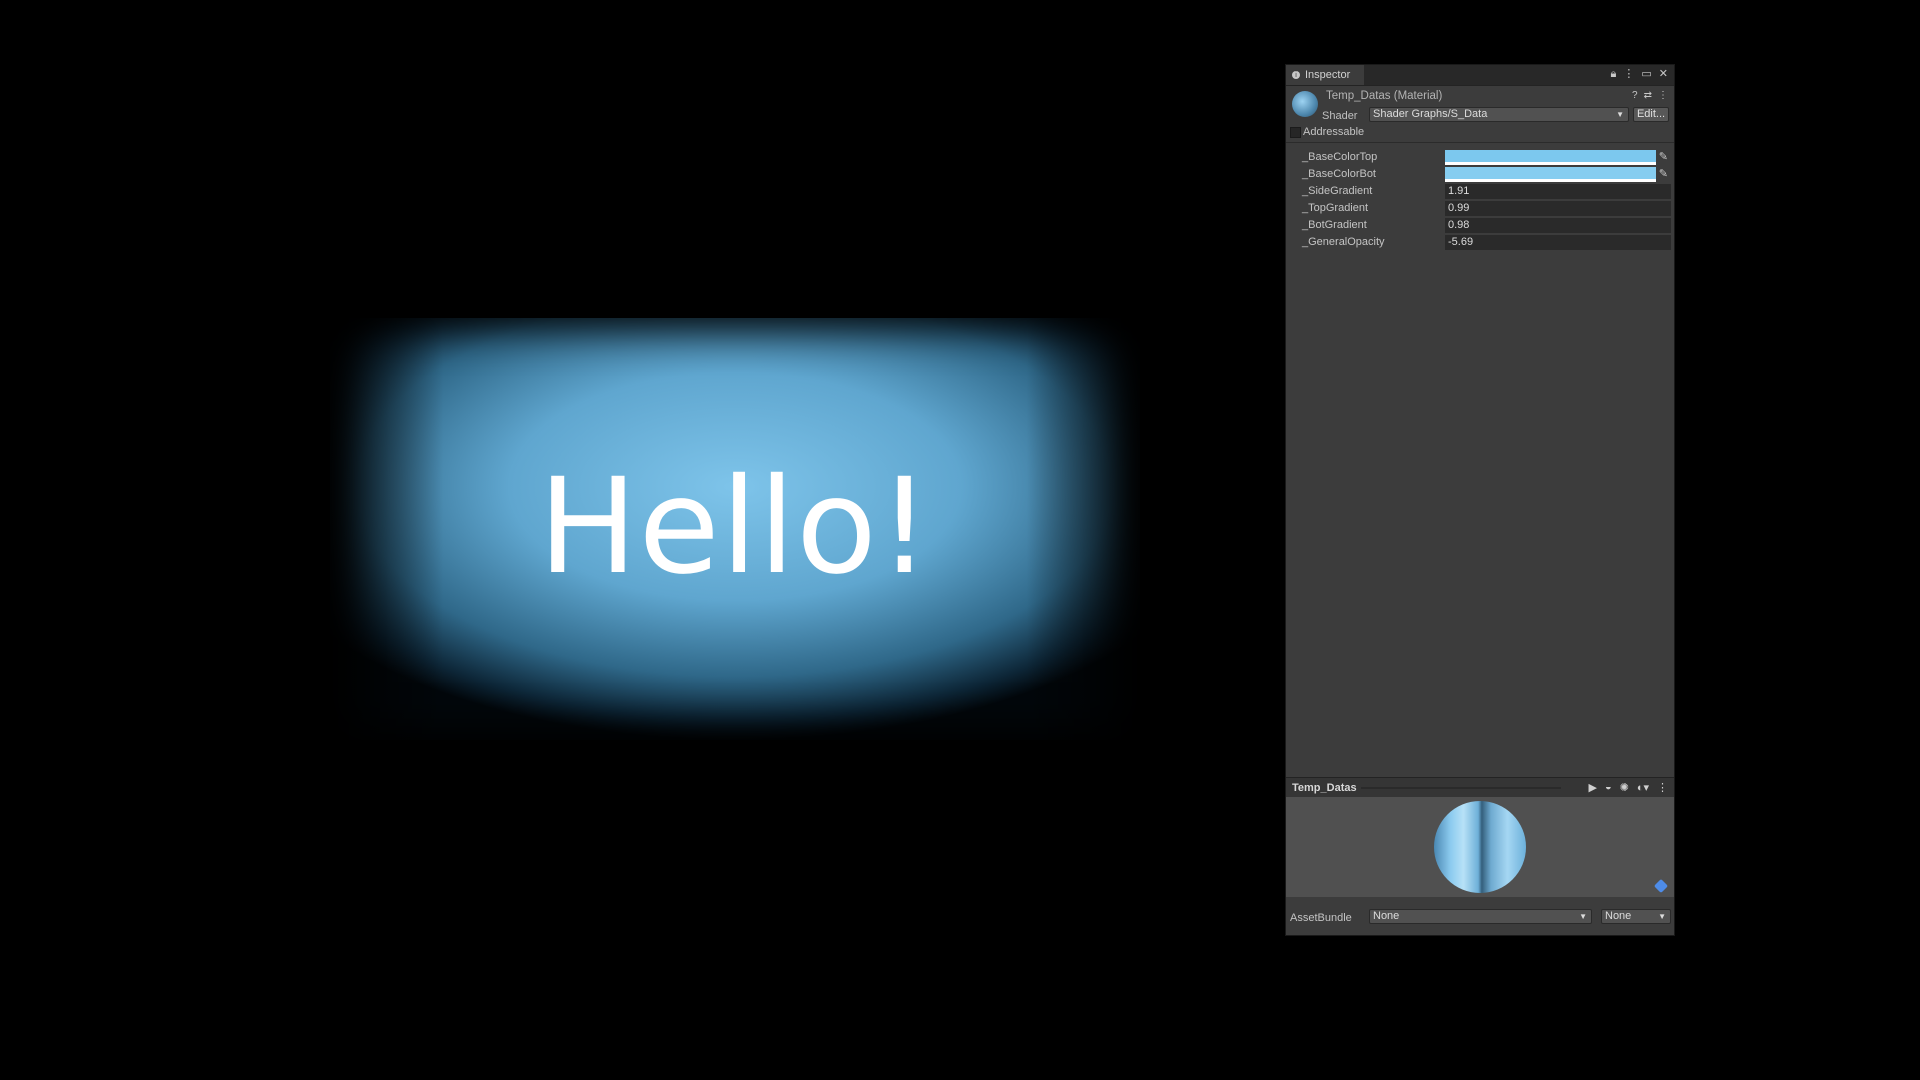 The height and width of the screenshot is (1080, 1920). Describe the element at coordinates (1636, 916) in the screenshot. I see `assetbundle-variant-dropdown: None ▼` at that location.